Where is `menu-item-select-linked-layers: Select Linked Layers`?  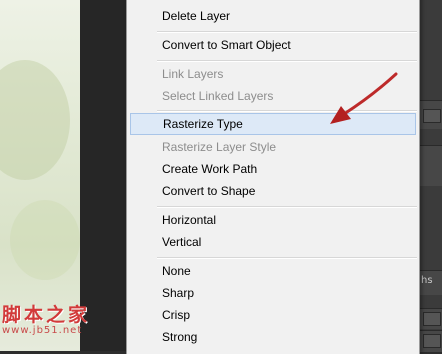 menu-item-select-linked-layers: Select Linked Layers is located at coordinates (218, 96).